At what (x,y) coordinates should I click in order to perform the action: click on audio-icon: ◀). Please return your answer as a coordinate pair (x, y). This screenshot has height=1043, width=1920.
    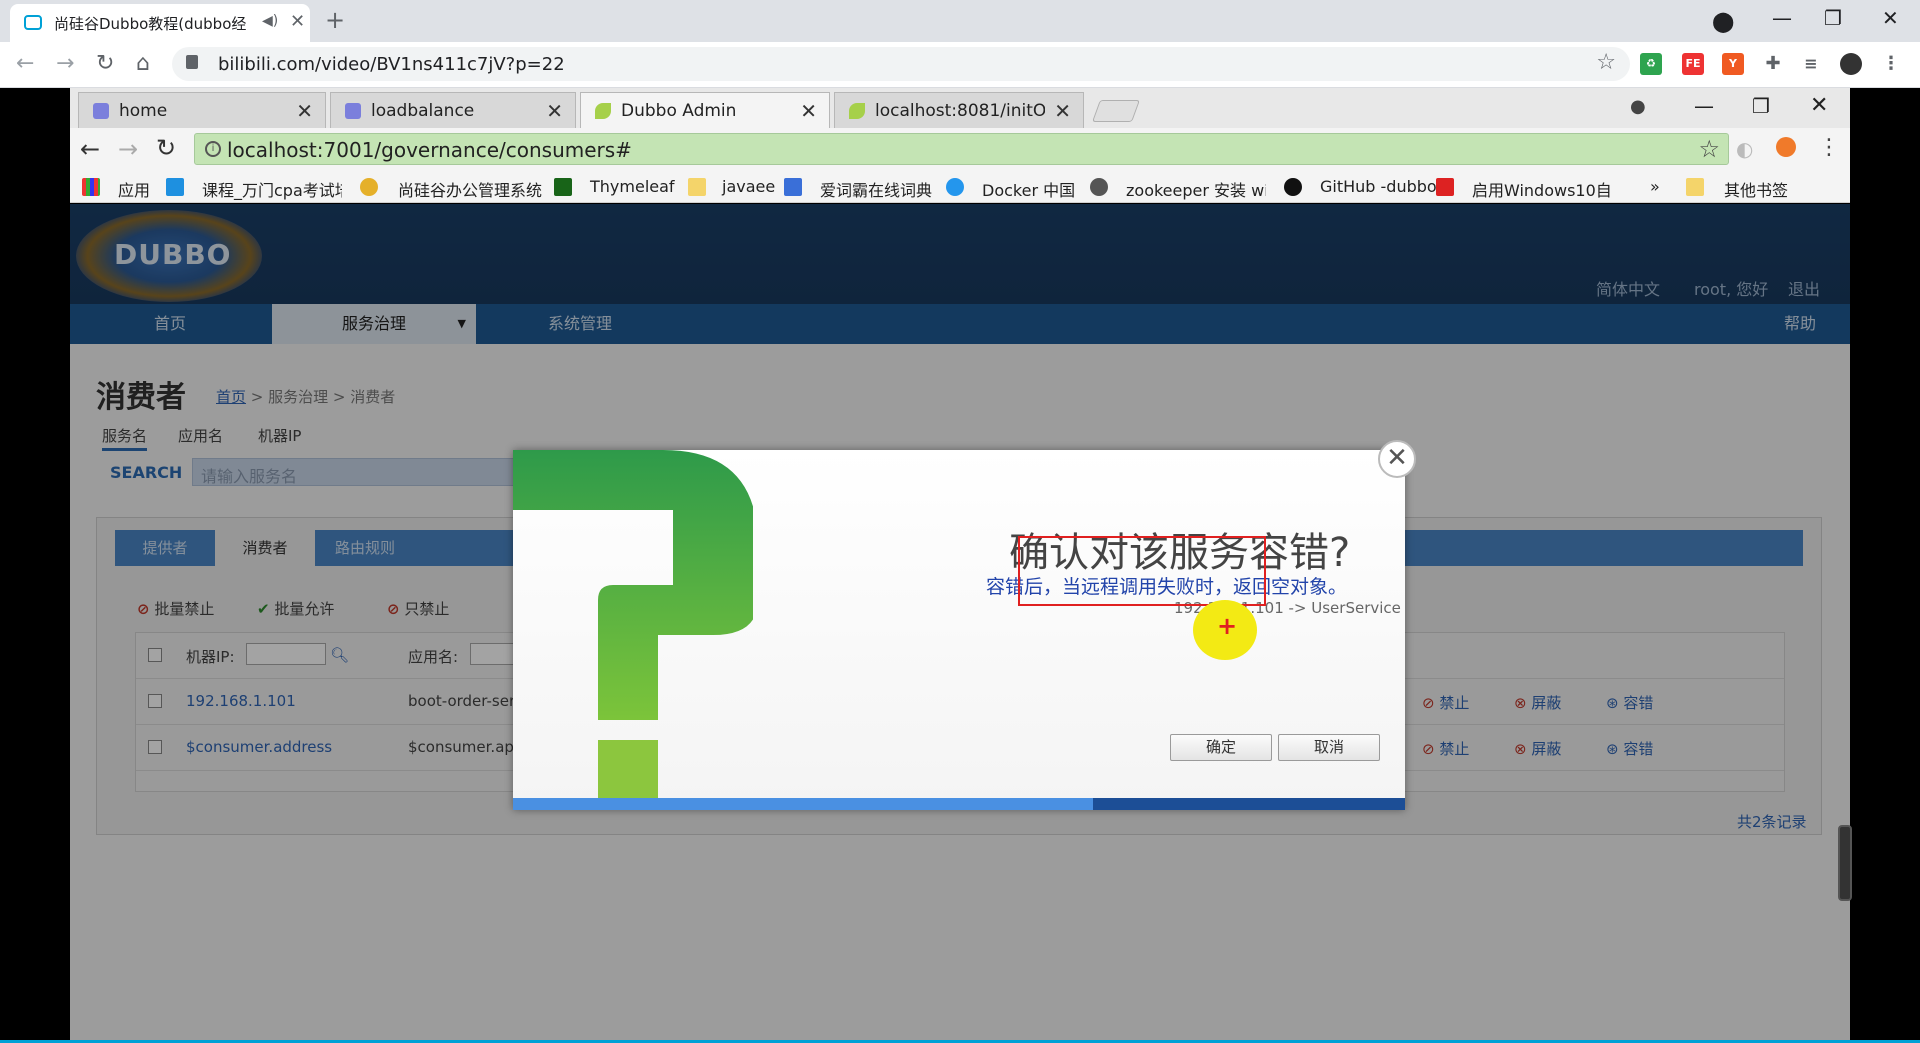
    Looking at the image, I should click on (270, 21).